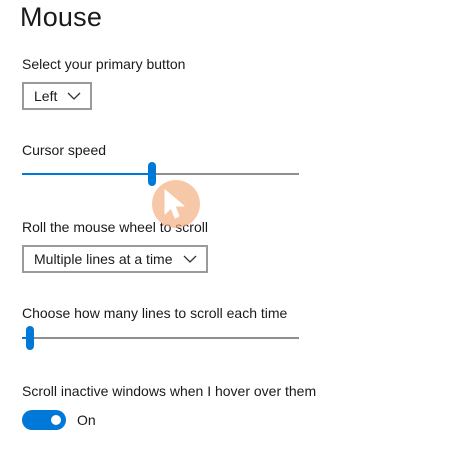 The image size is (455, 476). I want to click on cursor-speed-label: Cursor speed, so click(64, 150).